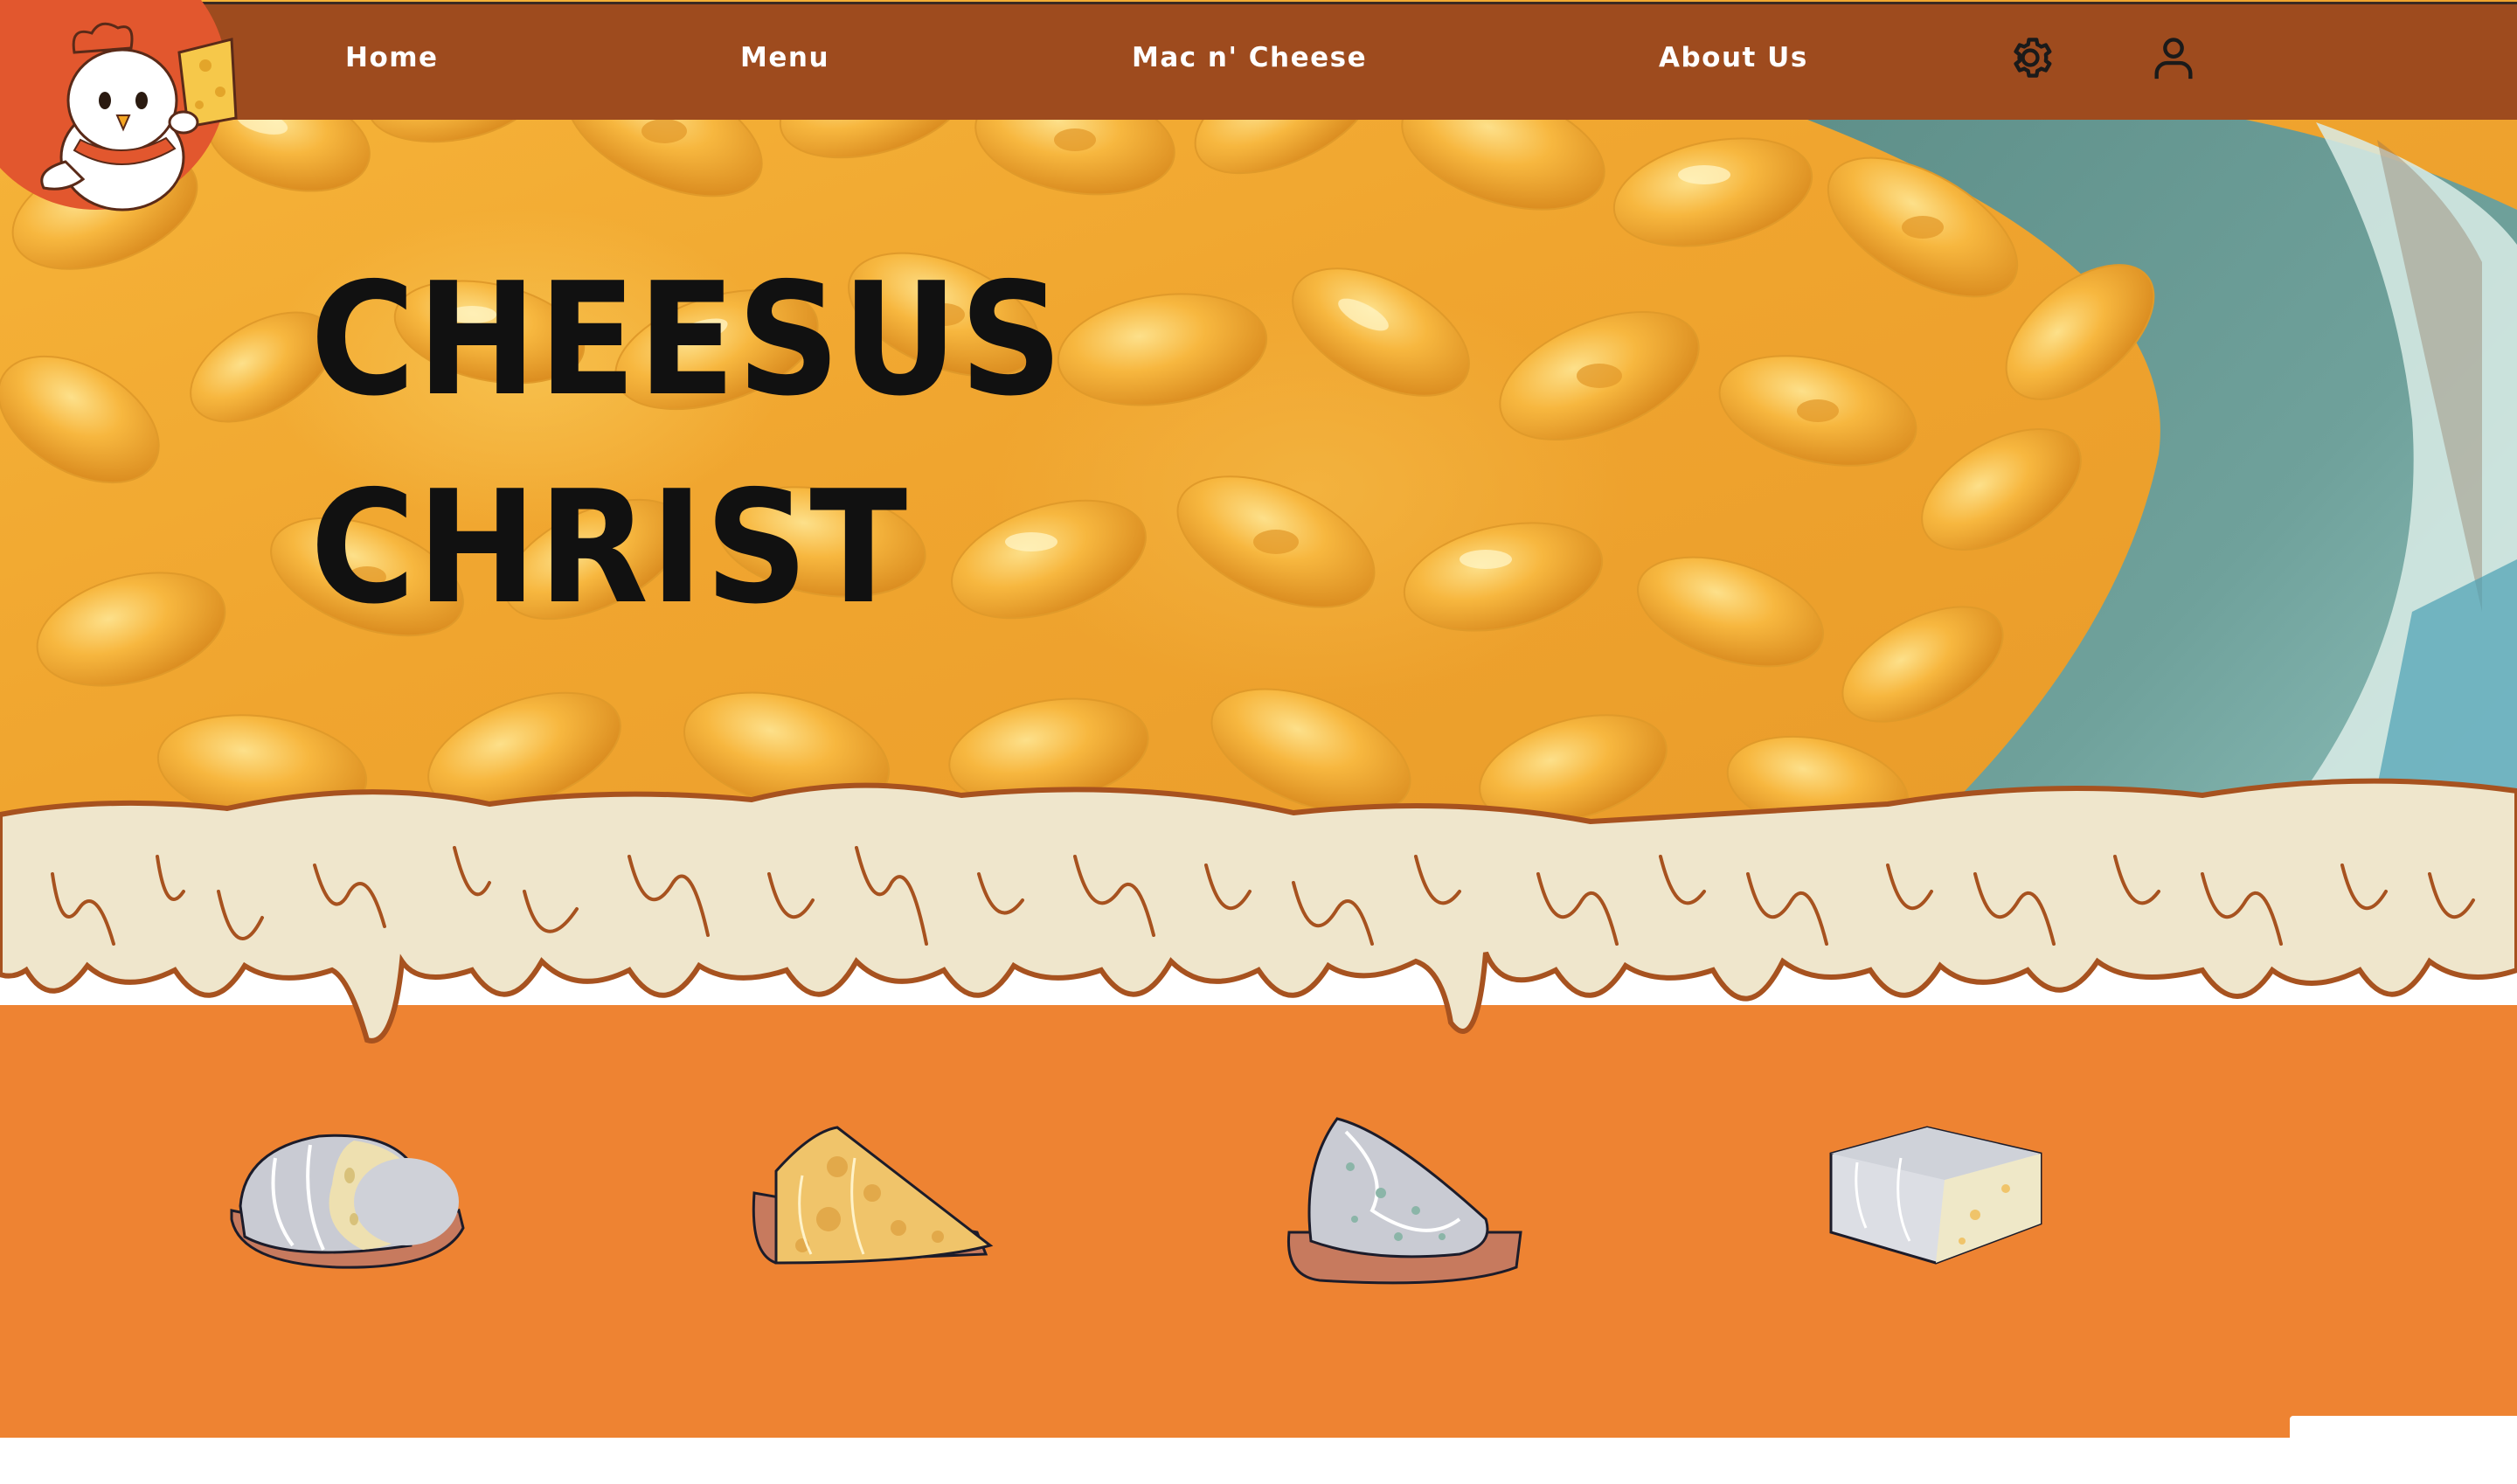 This screenshot has width=2517, height=1484. I want to click on footer-tab, so click(2403, 1429).